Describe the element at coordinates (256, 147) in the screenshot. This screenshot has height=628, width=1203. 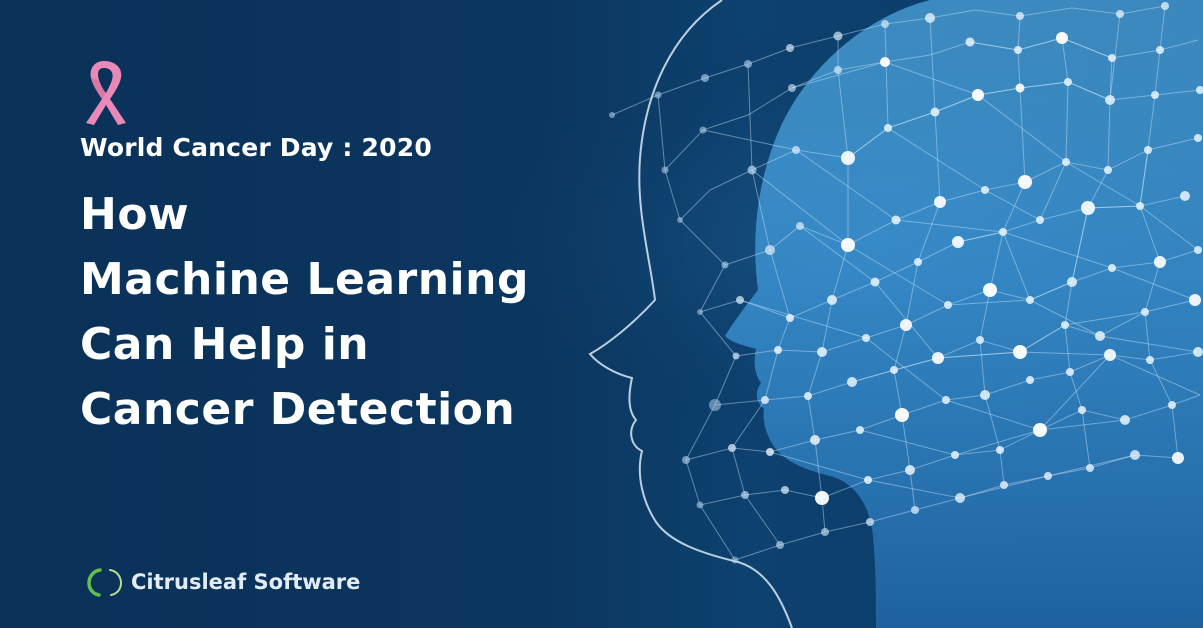
I see `event-subtitle: World Cancer Day : 2020` at that location.